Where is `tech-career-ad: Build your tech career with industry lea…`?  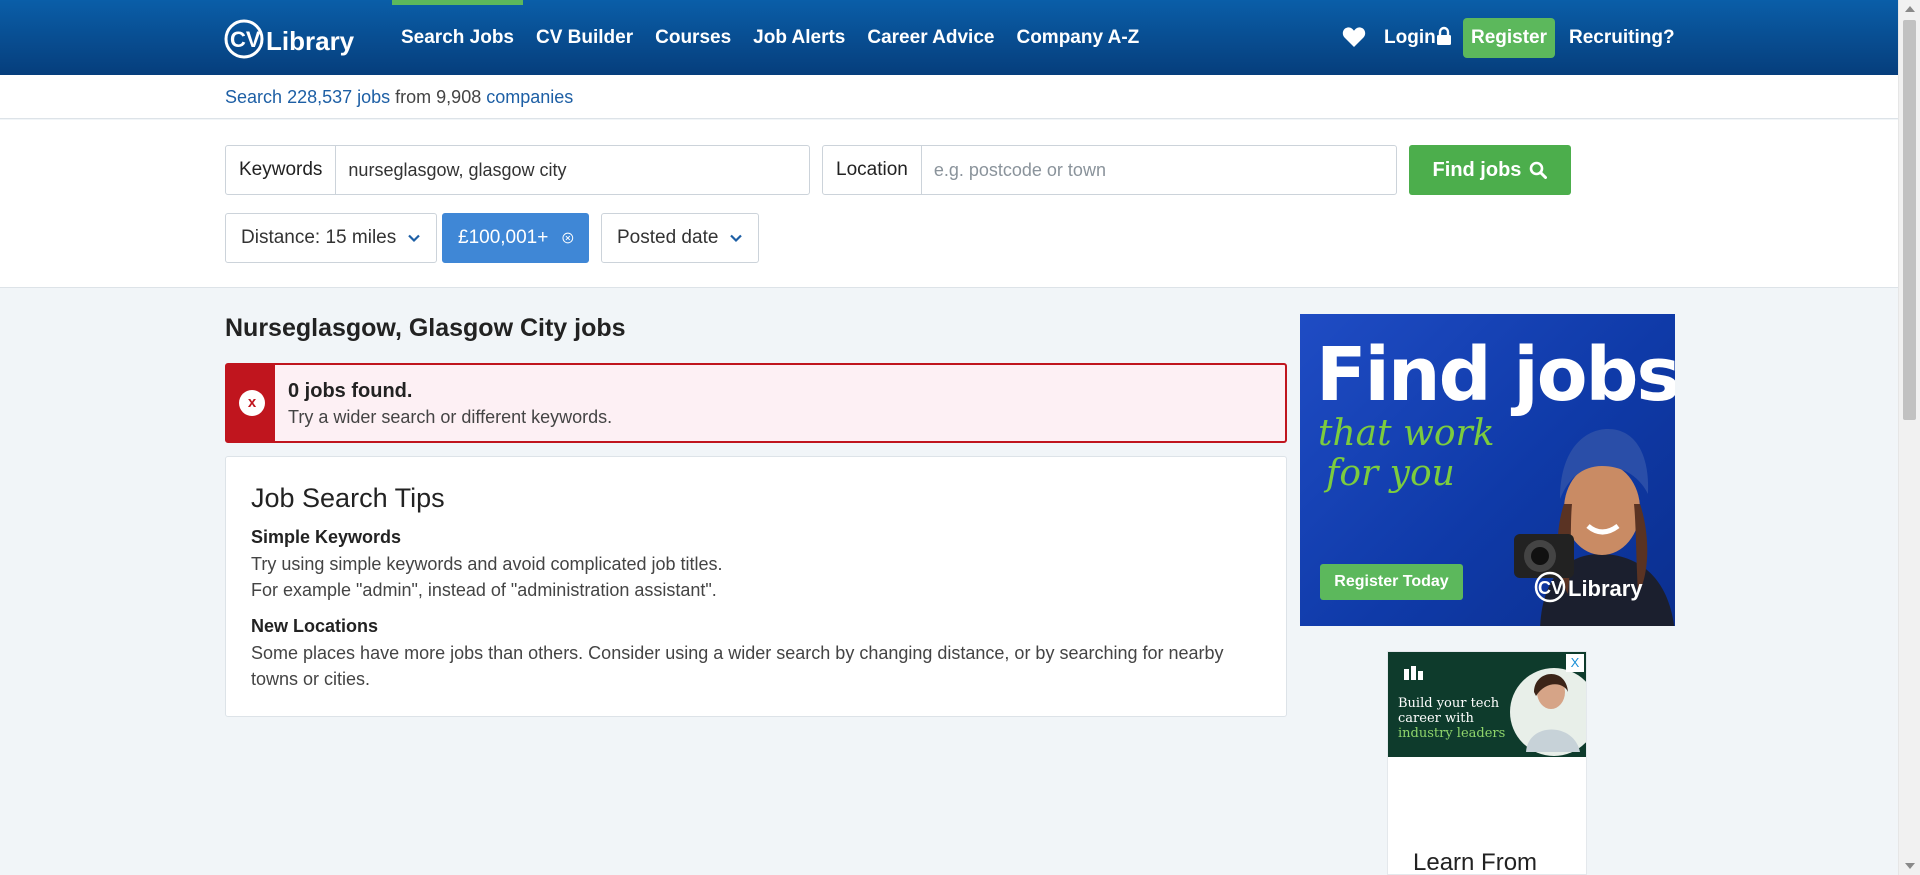
tech-career-ad: Build your tech career with industry lea… is located at coordinates (1487, 763).